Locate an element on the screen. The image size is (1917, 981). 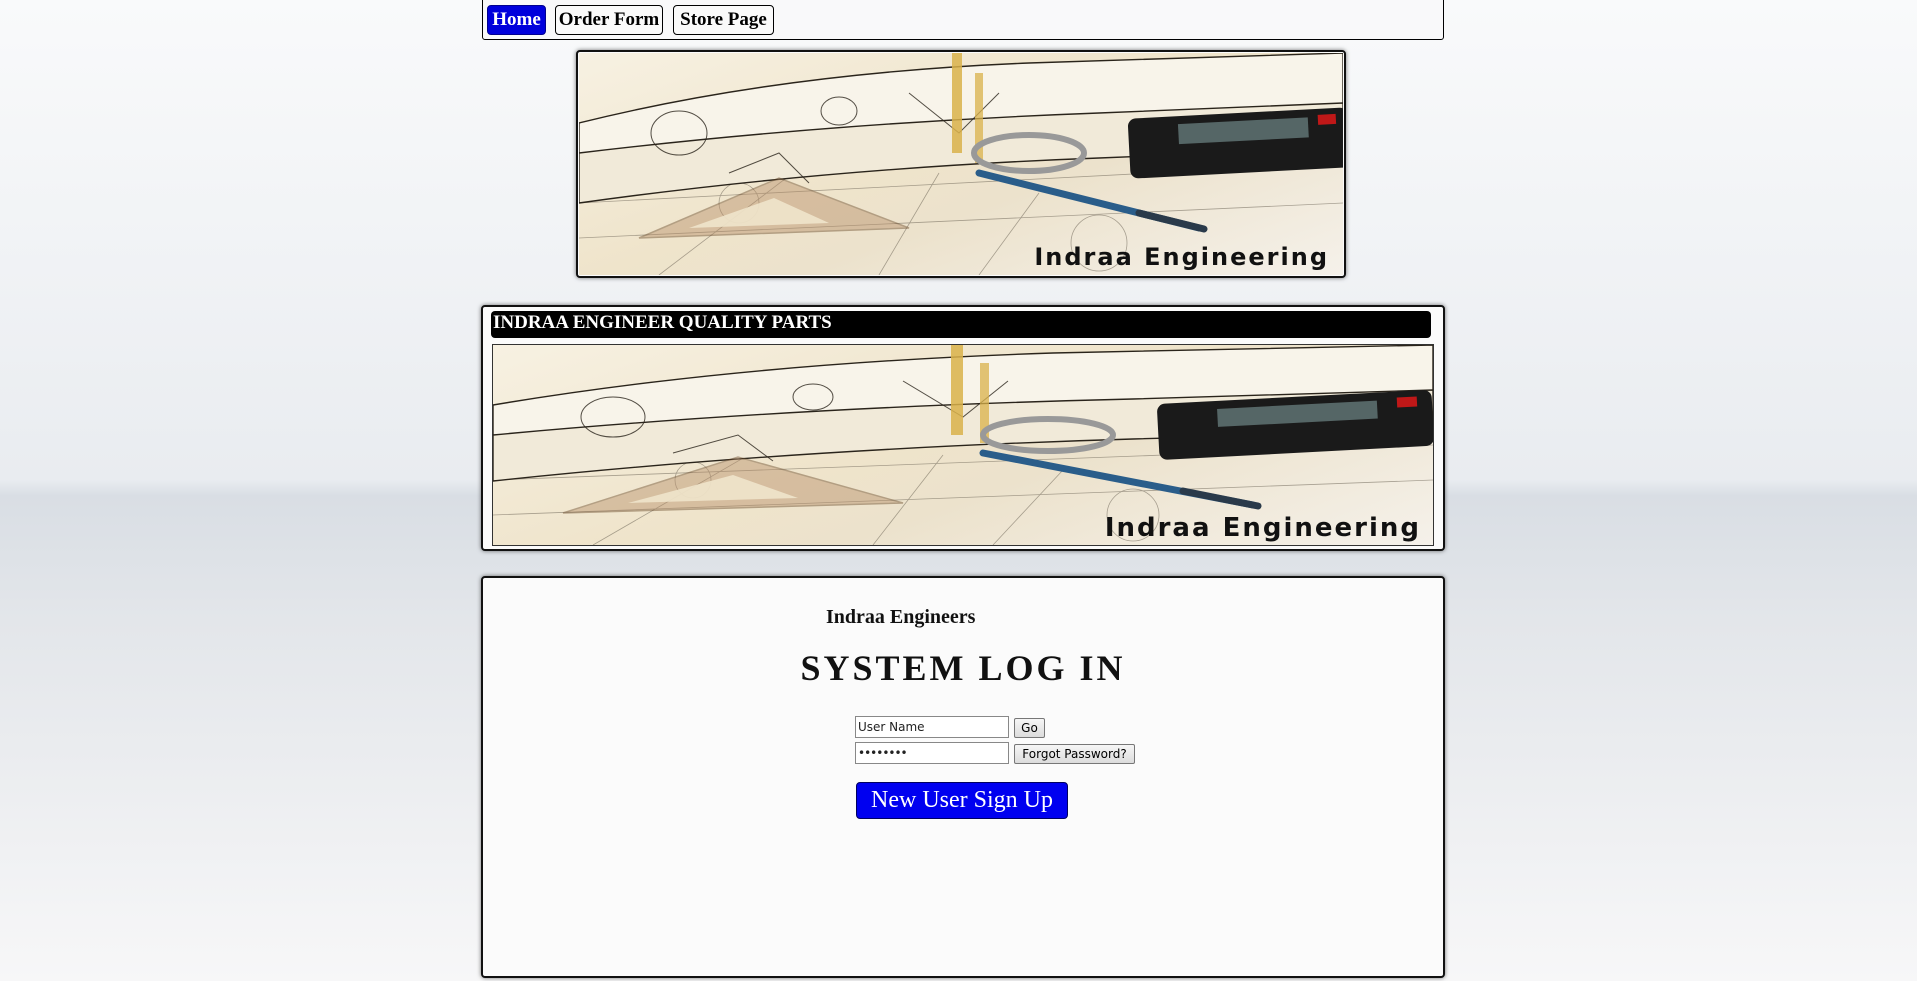
top-banner-image: Indraa Engineering is located at coordinates (961, 164).